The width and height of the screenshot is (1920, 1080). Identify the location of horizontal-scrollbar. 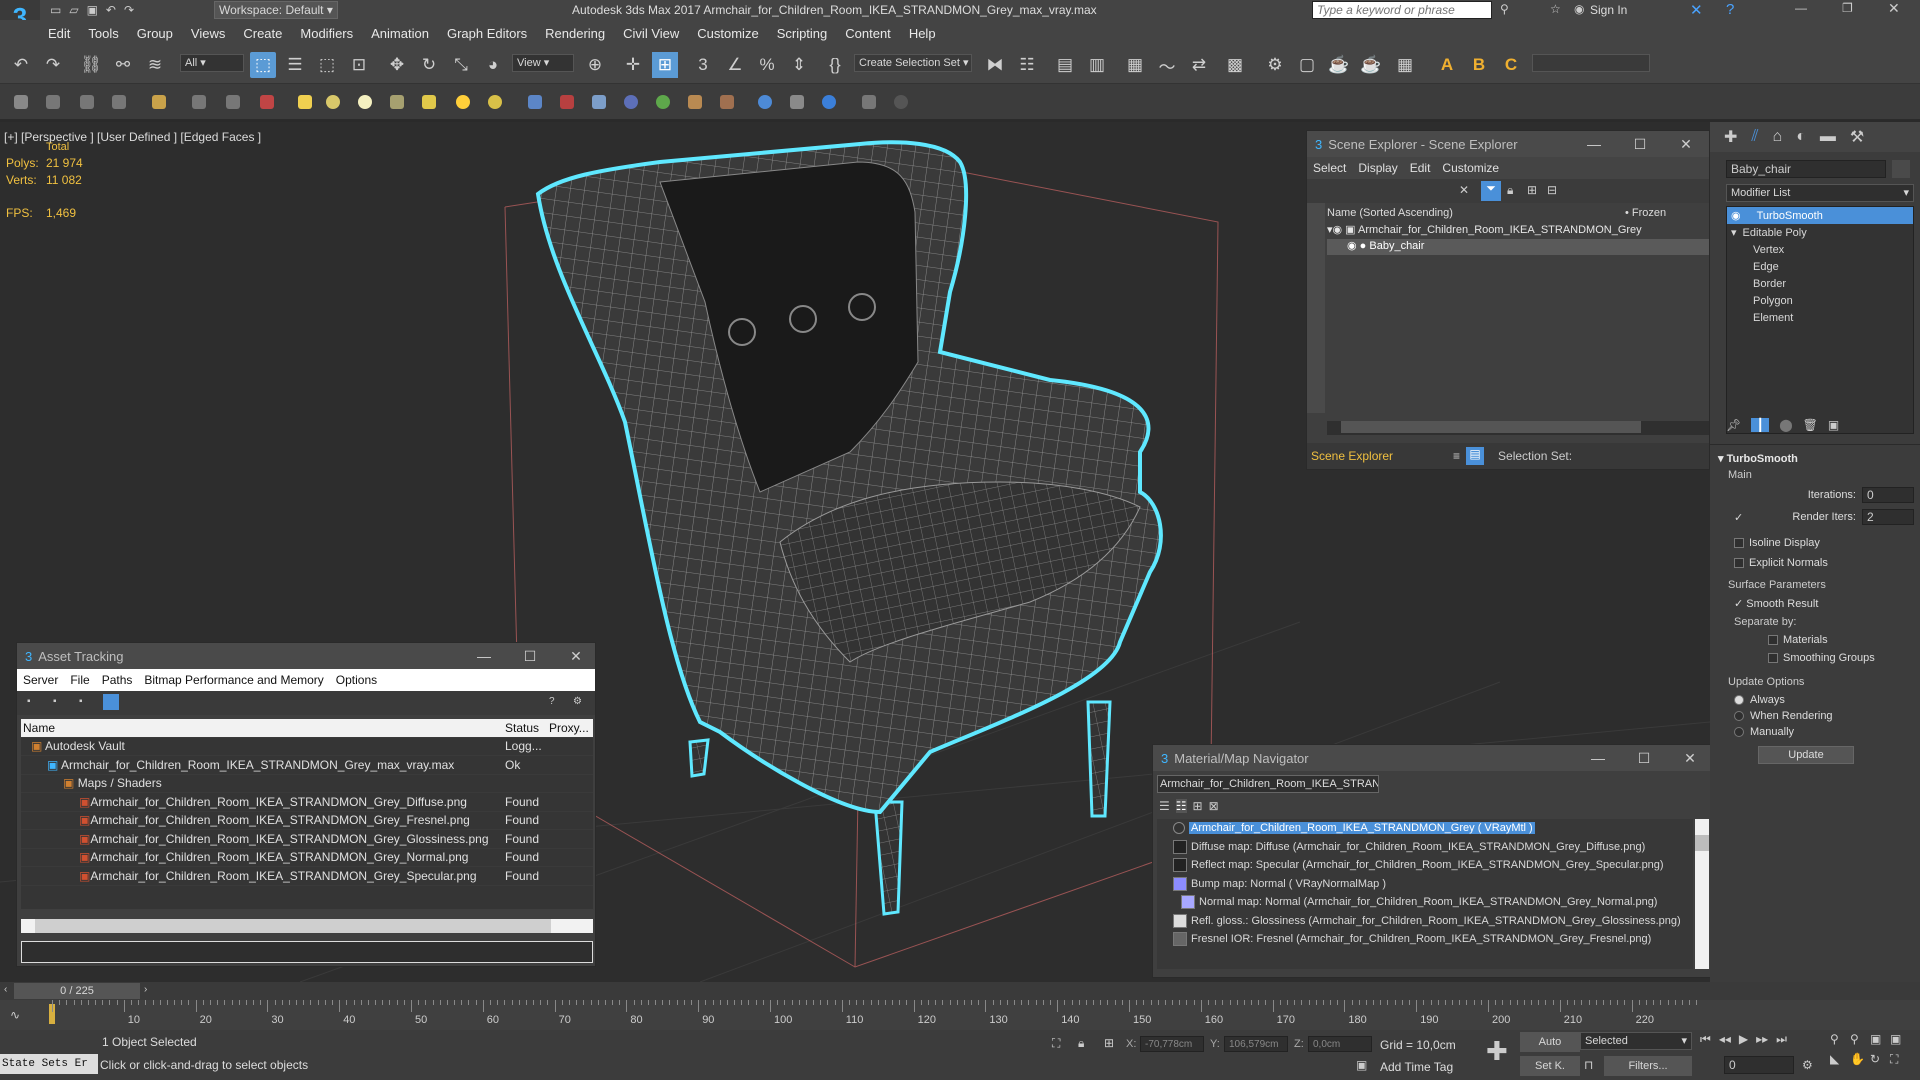
(1518, 428).